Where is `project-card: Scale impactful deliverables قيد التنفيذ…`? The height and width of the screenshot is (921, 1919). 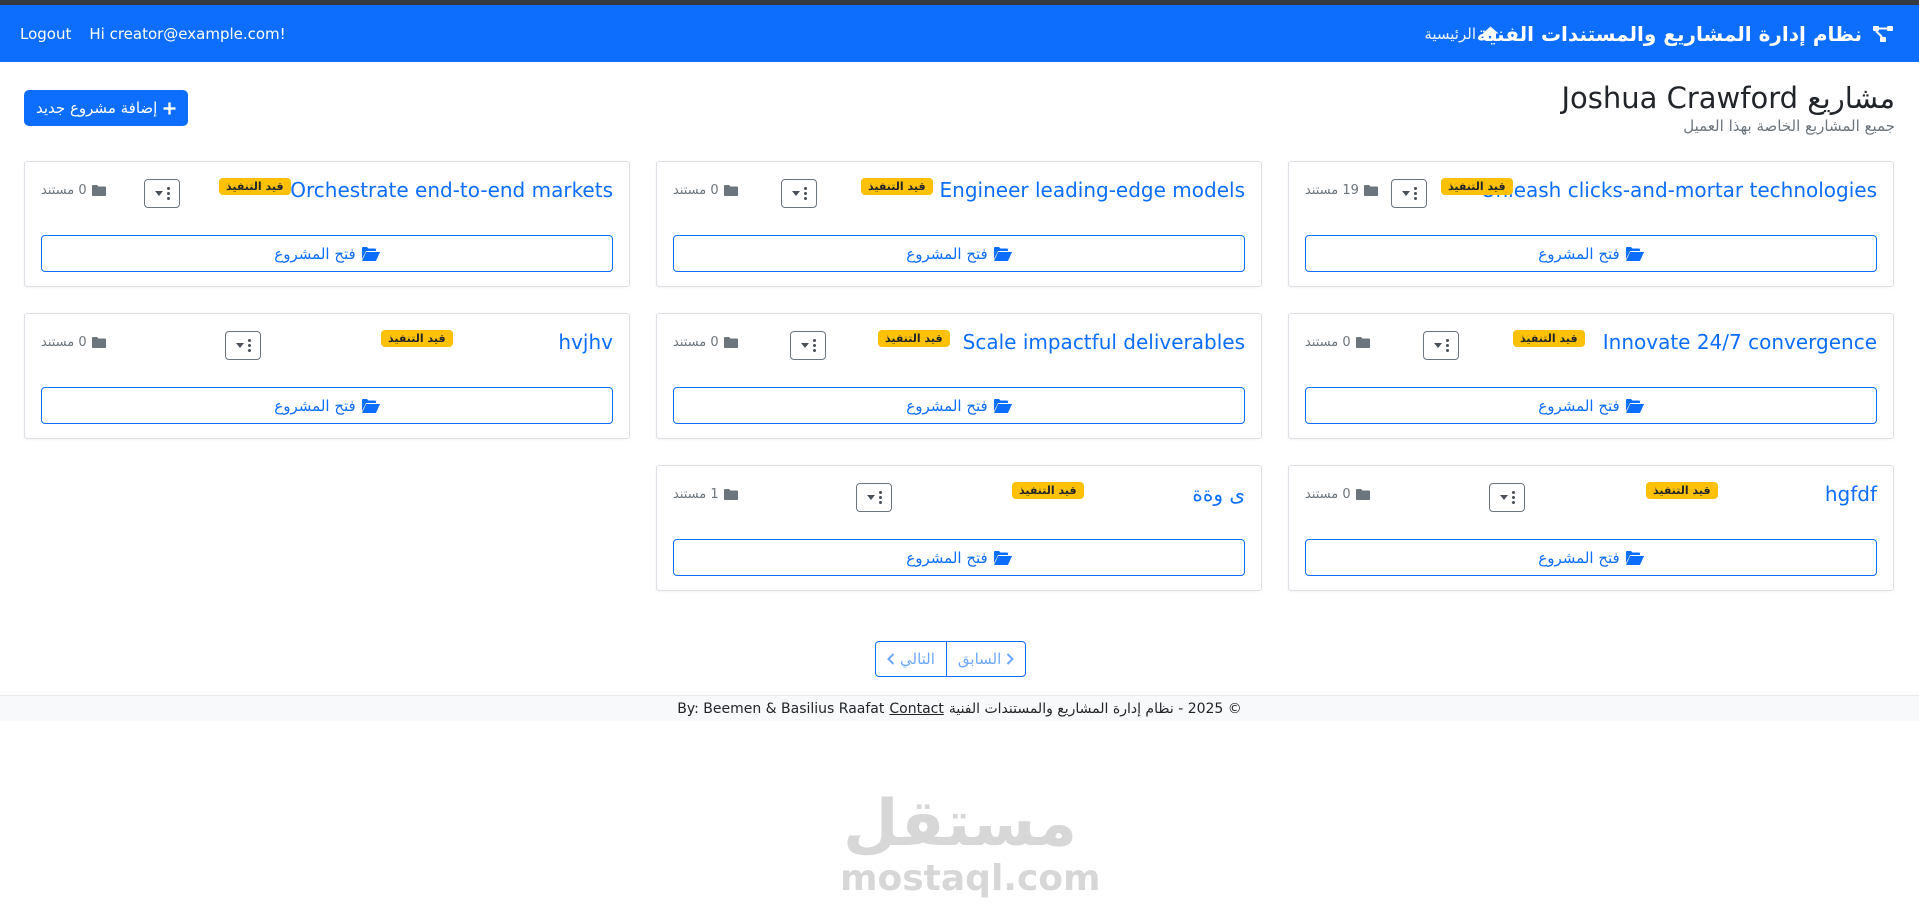
project-card: Scale impactful deliverables قيد التنفيذ… is located at coordinates (959, 376).